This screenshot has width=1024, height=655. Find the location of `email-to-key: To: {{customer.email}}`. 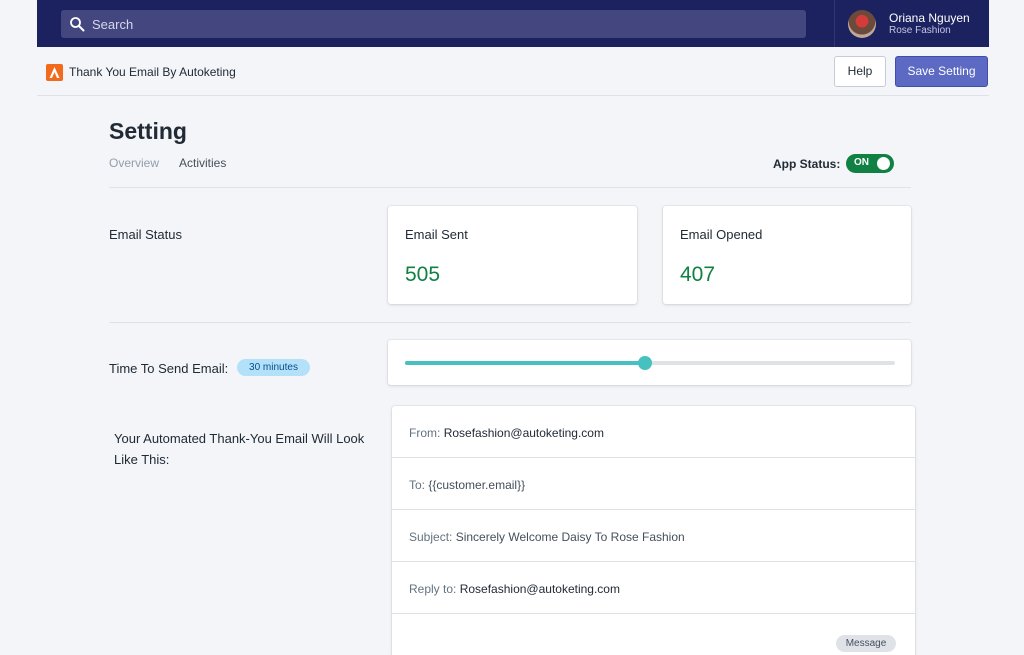

email-to-key: To: {{customer.email}} is located at coordinates (467, 485).